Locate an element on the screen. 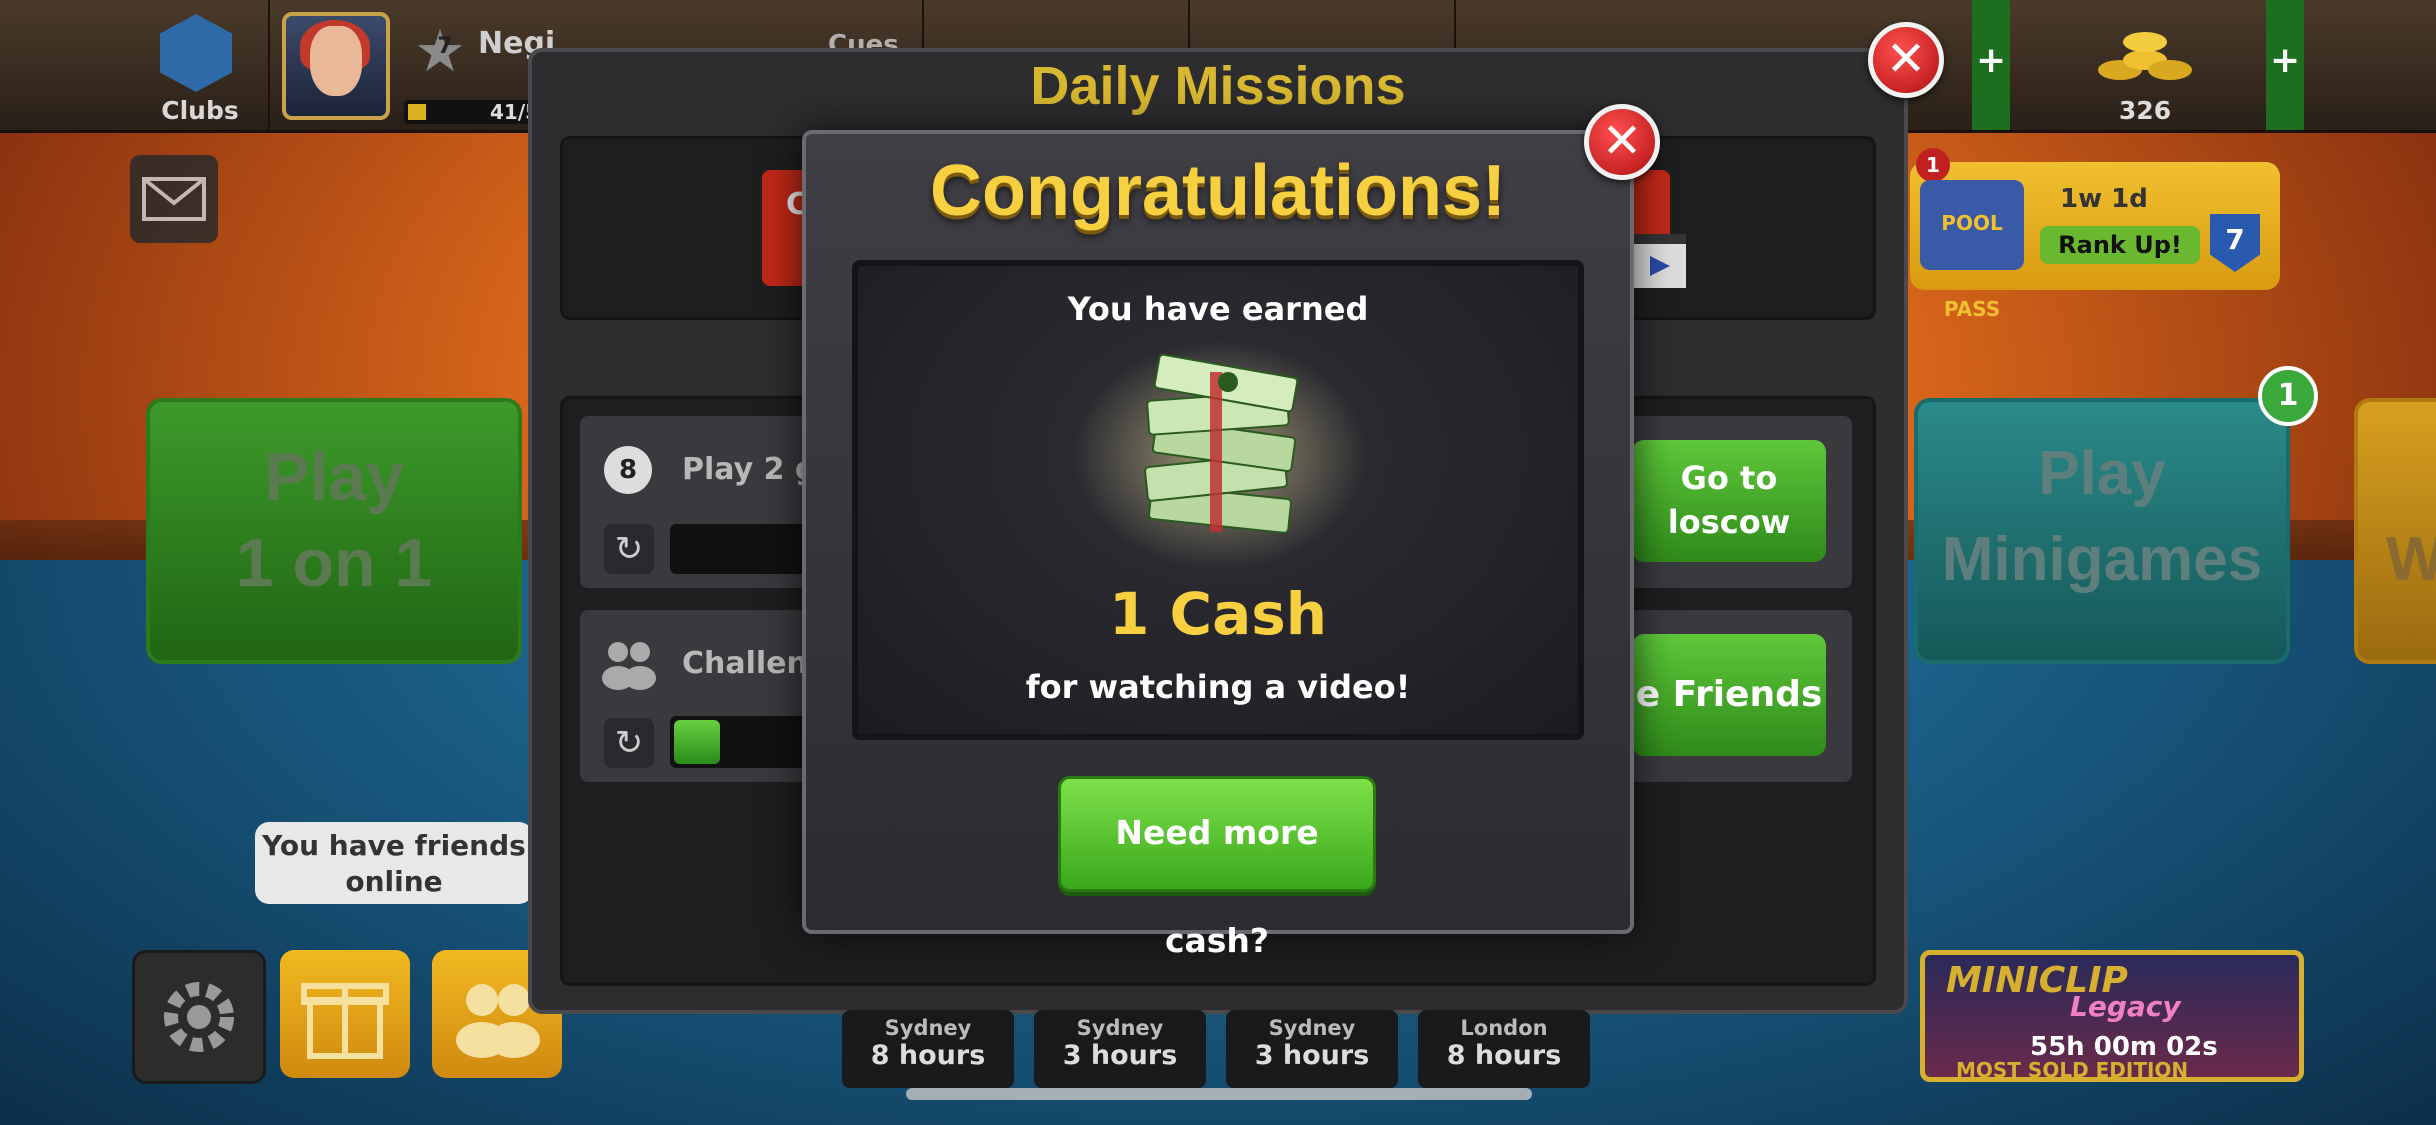 This screenshot has height=1125, width=2436. timer-box: London 8 hours is located at coordinates (1504, 1049).